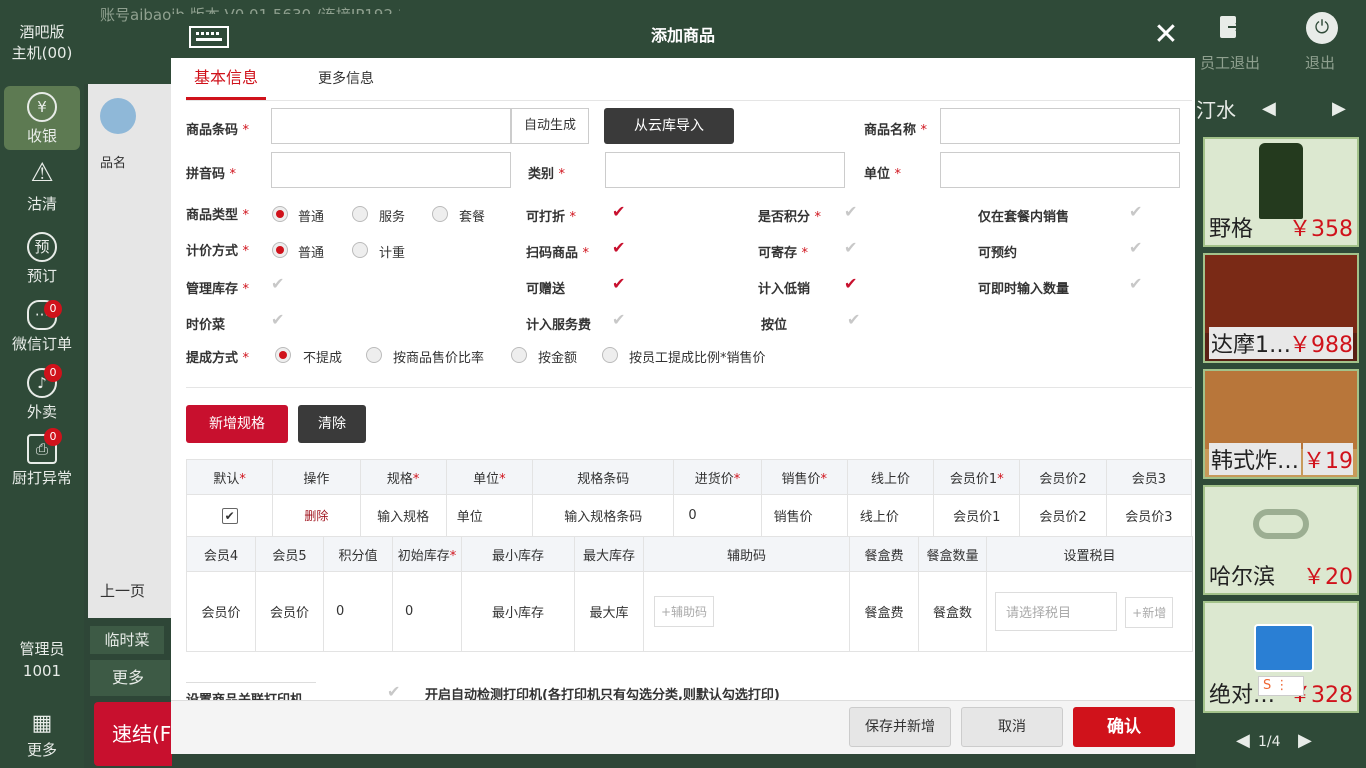 This screenshot has height=768, width=1366. What do you see at coordinates (725, 170) in the screenshot?
I see `category-select` at bounding box center [725, 170].